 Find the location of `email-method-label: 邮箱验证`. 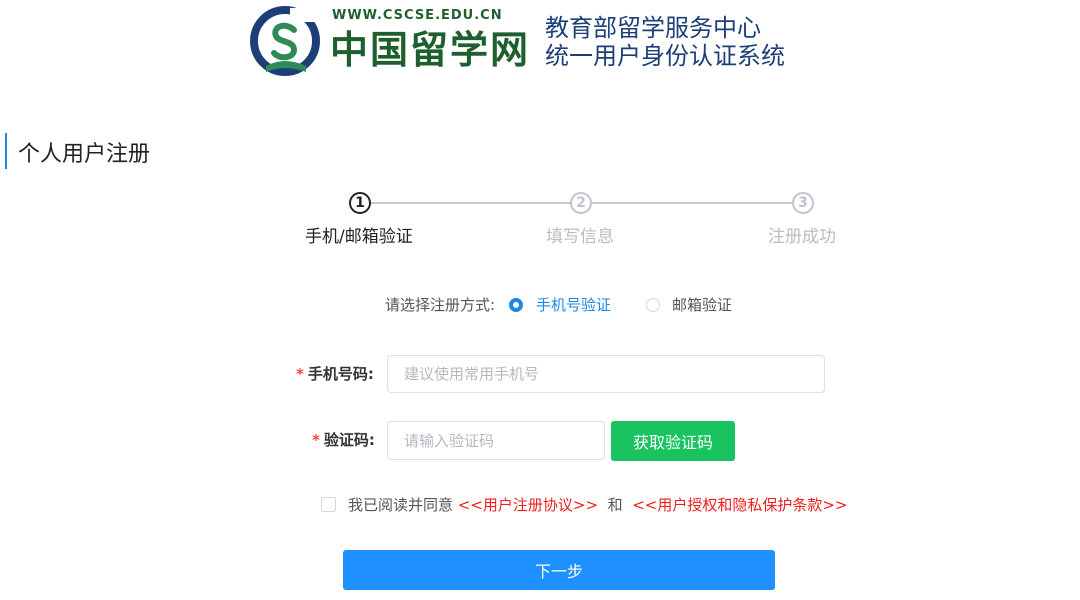

email-method-label: 邮箱验证 is located at coordinates (702, 305).